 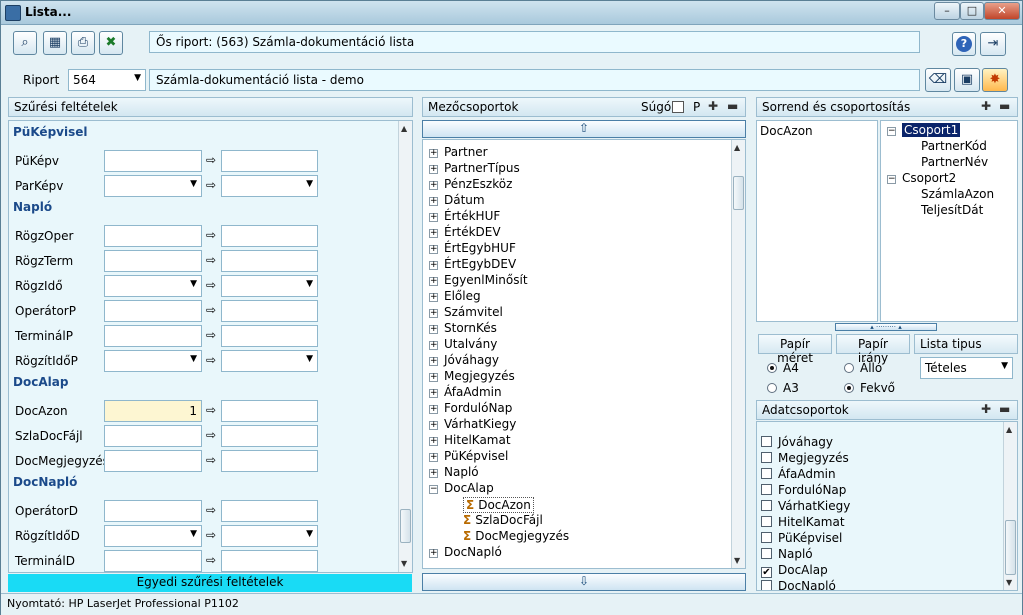 I want to click on print-button: ⎙, so click(x=83, y=43).